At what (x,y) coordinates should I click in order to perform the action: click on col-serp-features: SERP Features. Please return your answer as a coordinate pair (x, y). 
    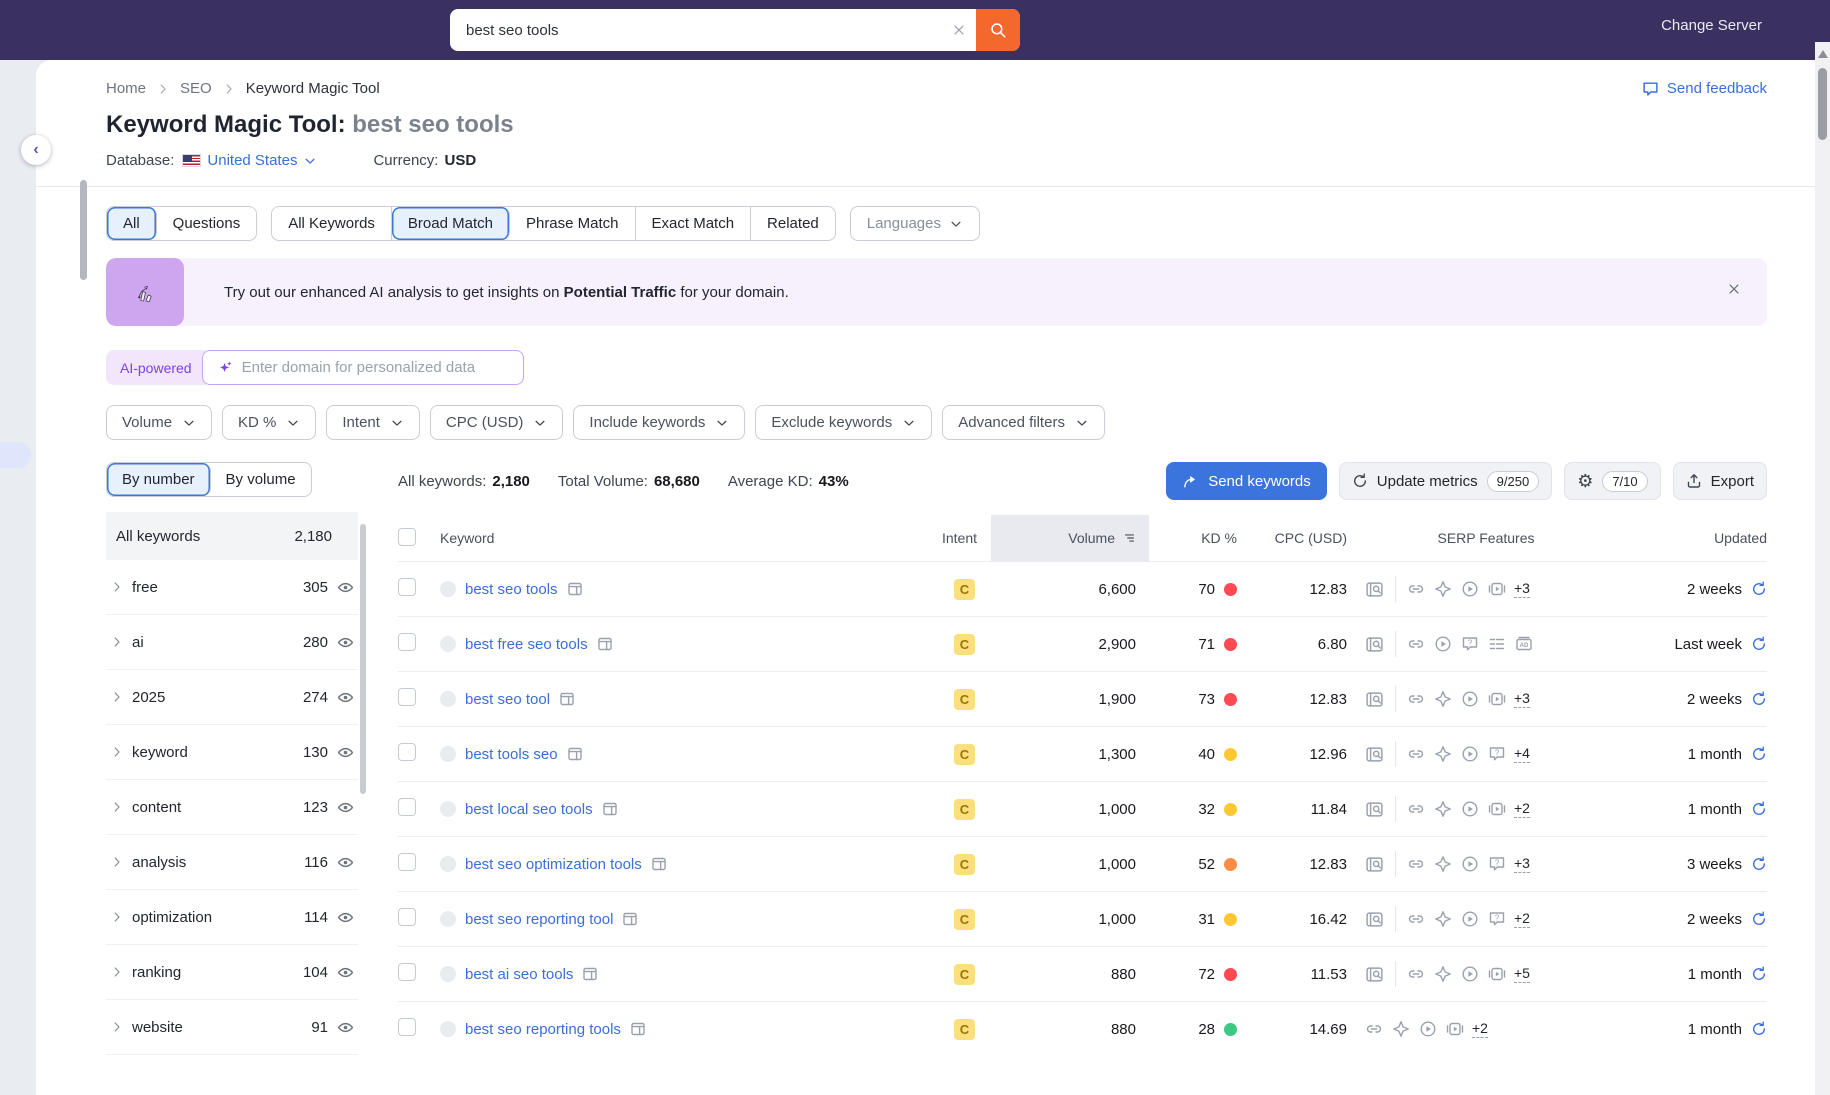
    Looking at the image, I should click on (1486, 538).